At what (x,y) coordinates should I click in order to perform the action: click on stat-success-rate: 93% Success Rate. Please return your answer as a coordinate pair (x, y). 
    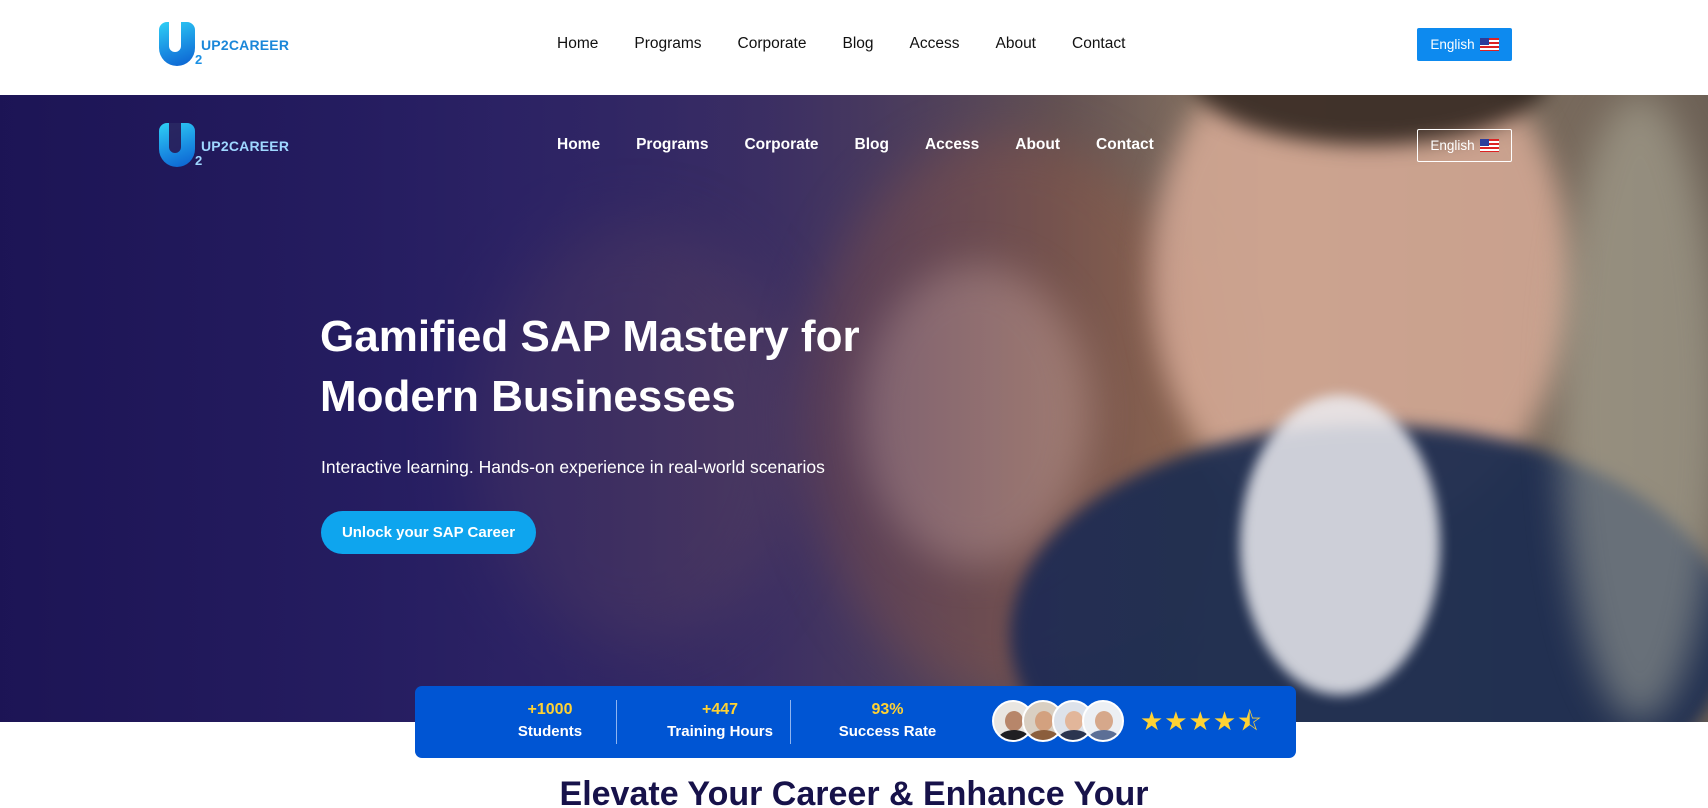
    Looking at the image, I should click on (887, 722).